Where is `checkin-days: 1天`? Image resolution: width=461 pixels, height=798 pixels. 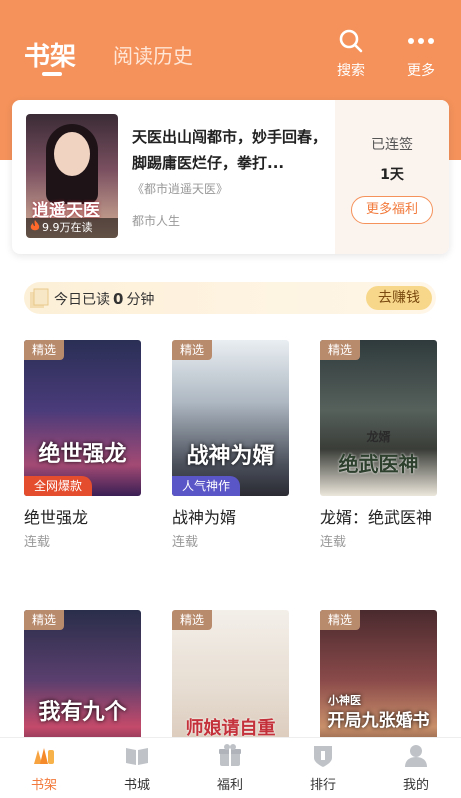
checkin-days: 1天 is located at coordinates (392, 175).